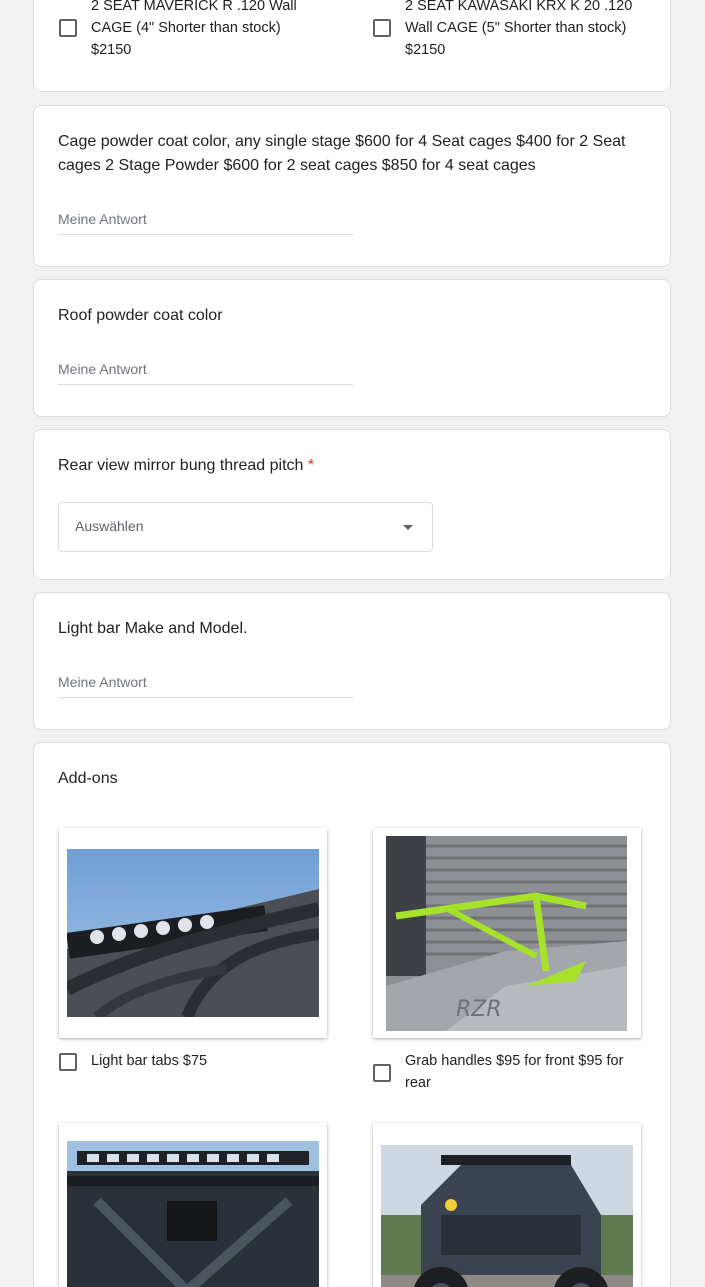 This screenshot has height=1287, width=705. What do you see at coordinates (479, 1009) in the screenshot?
I see `svg-text: RZR` at bounding box center [479, 1009].